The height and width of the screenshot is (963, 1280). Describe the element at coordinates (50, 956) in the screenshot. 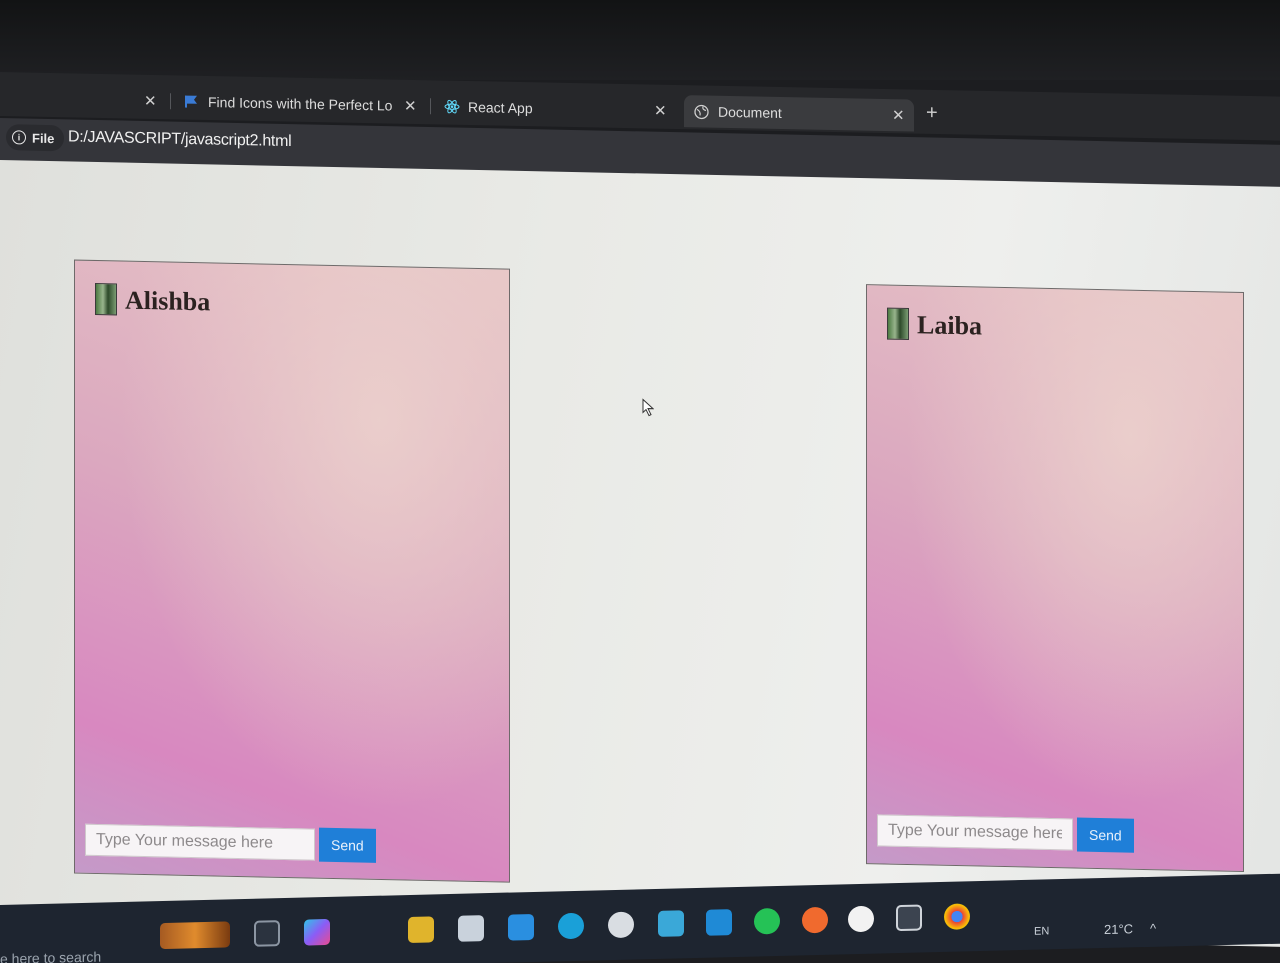

I see `taskbar-search-hint: e here to search` at that location.